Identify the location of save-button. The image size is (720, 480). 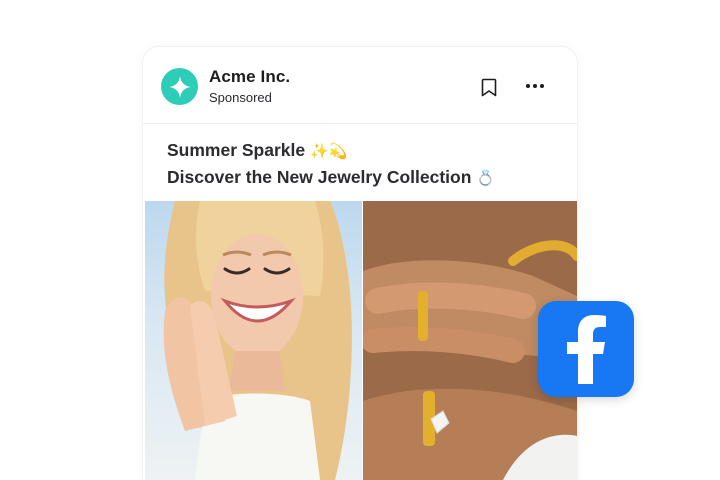
(489, 87).